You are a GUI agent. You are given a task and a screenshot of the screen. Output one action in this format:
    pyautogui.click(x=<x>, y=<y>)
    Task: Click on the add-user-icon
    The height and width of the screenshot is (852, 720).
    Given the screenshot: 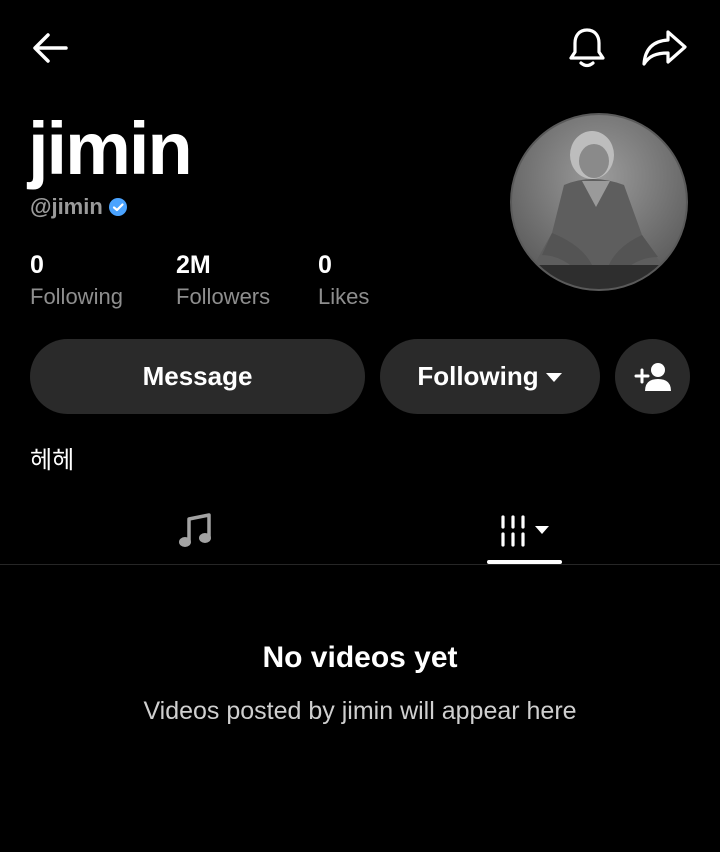 What is the action you would take?
    pyautogui.click(x=652, y=376)
    